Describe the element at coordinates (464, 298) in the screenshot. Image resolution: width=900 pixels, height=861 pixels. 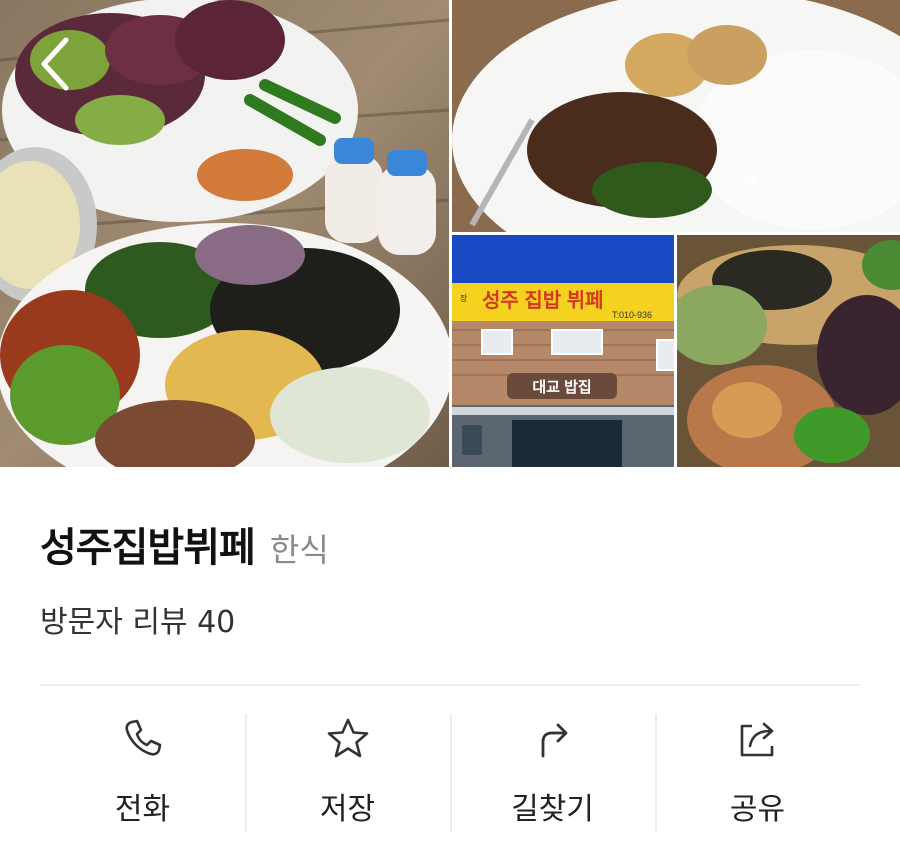
I see `sign-side-text: 장` at that location.